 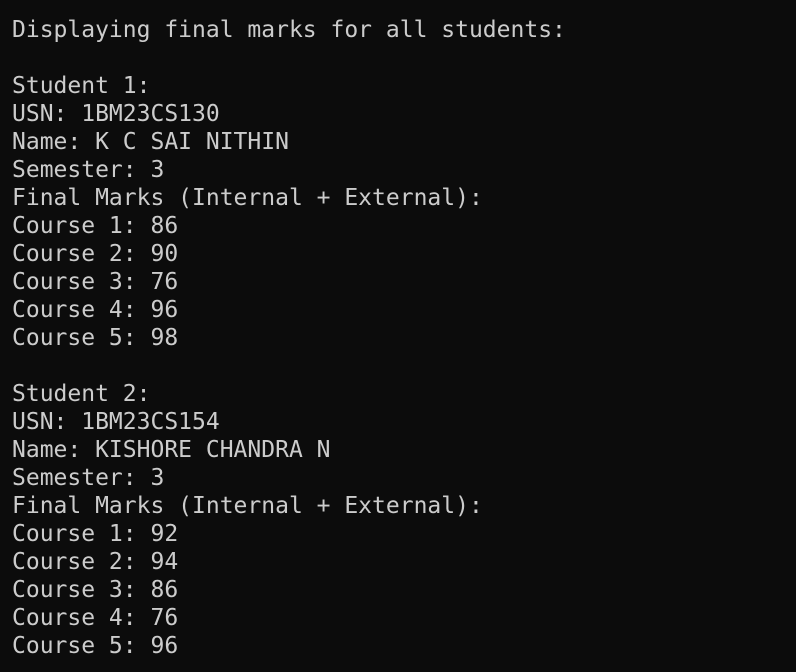 I want to click on student-heading: Student 2:, so click(x=81, y=394).